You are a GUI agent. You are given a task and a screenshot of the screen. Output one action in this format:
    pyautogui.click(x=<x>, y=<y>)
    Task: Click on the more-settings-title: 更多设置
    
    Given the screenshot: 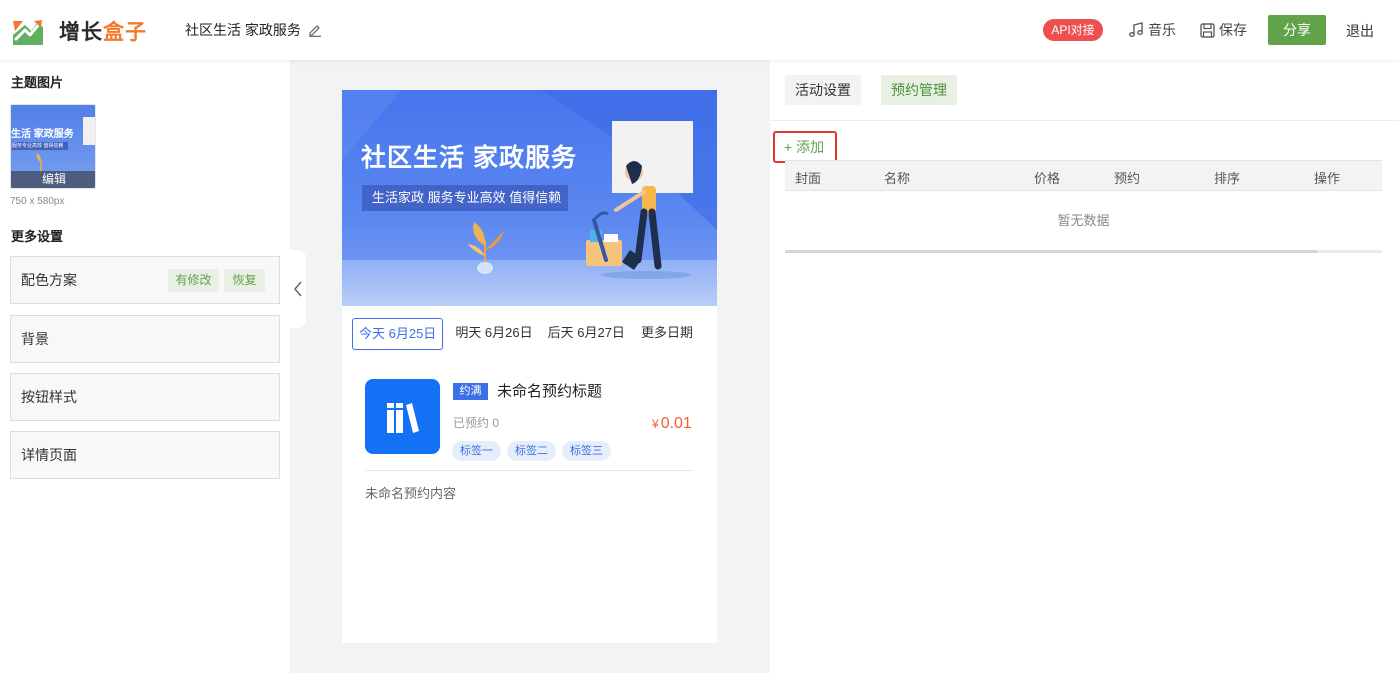 What is the action you would take?
    pyautogui.click(x=37, y=236)
    